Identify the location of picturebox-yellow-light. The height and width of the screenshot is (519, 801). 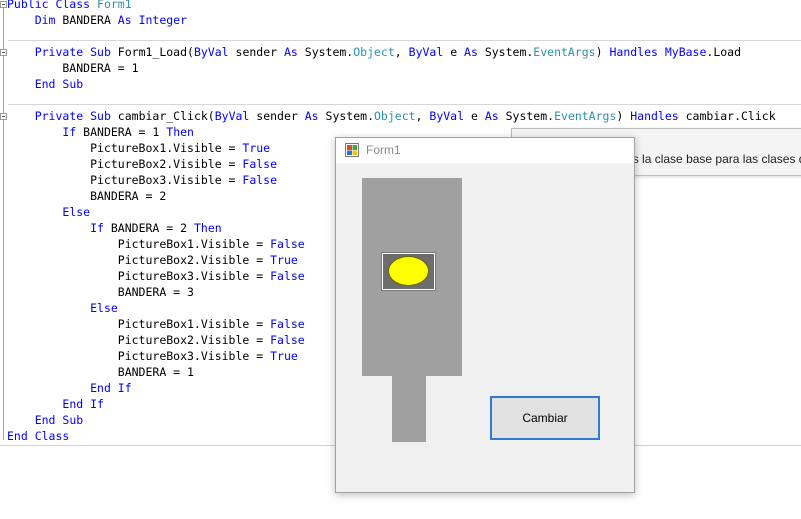
(408, 271).